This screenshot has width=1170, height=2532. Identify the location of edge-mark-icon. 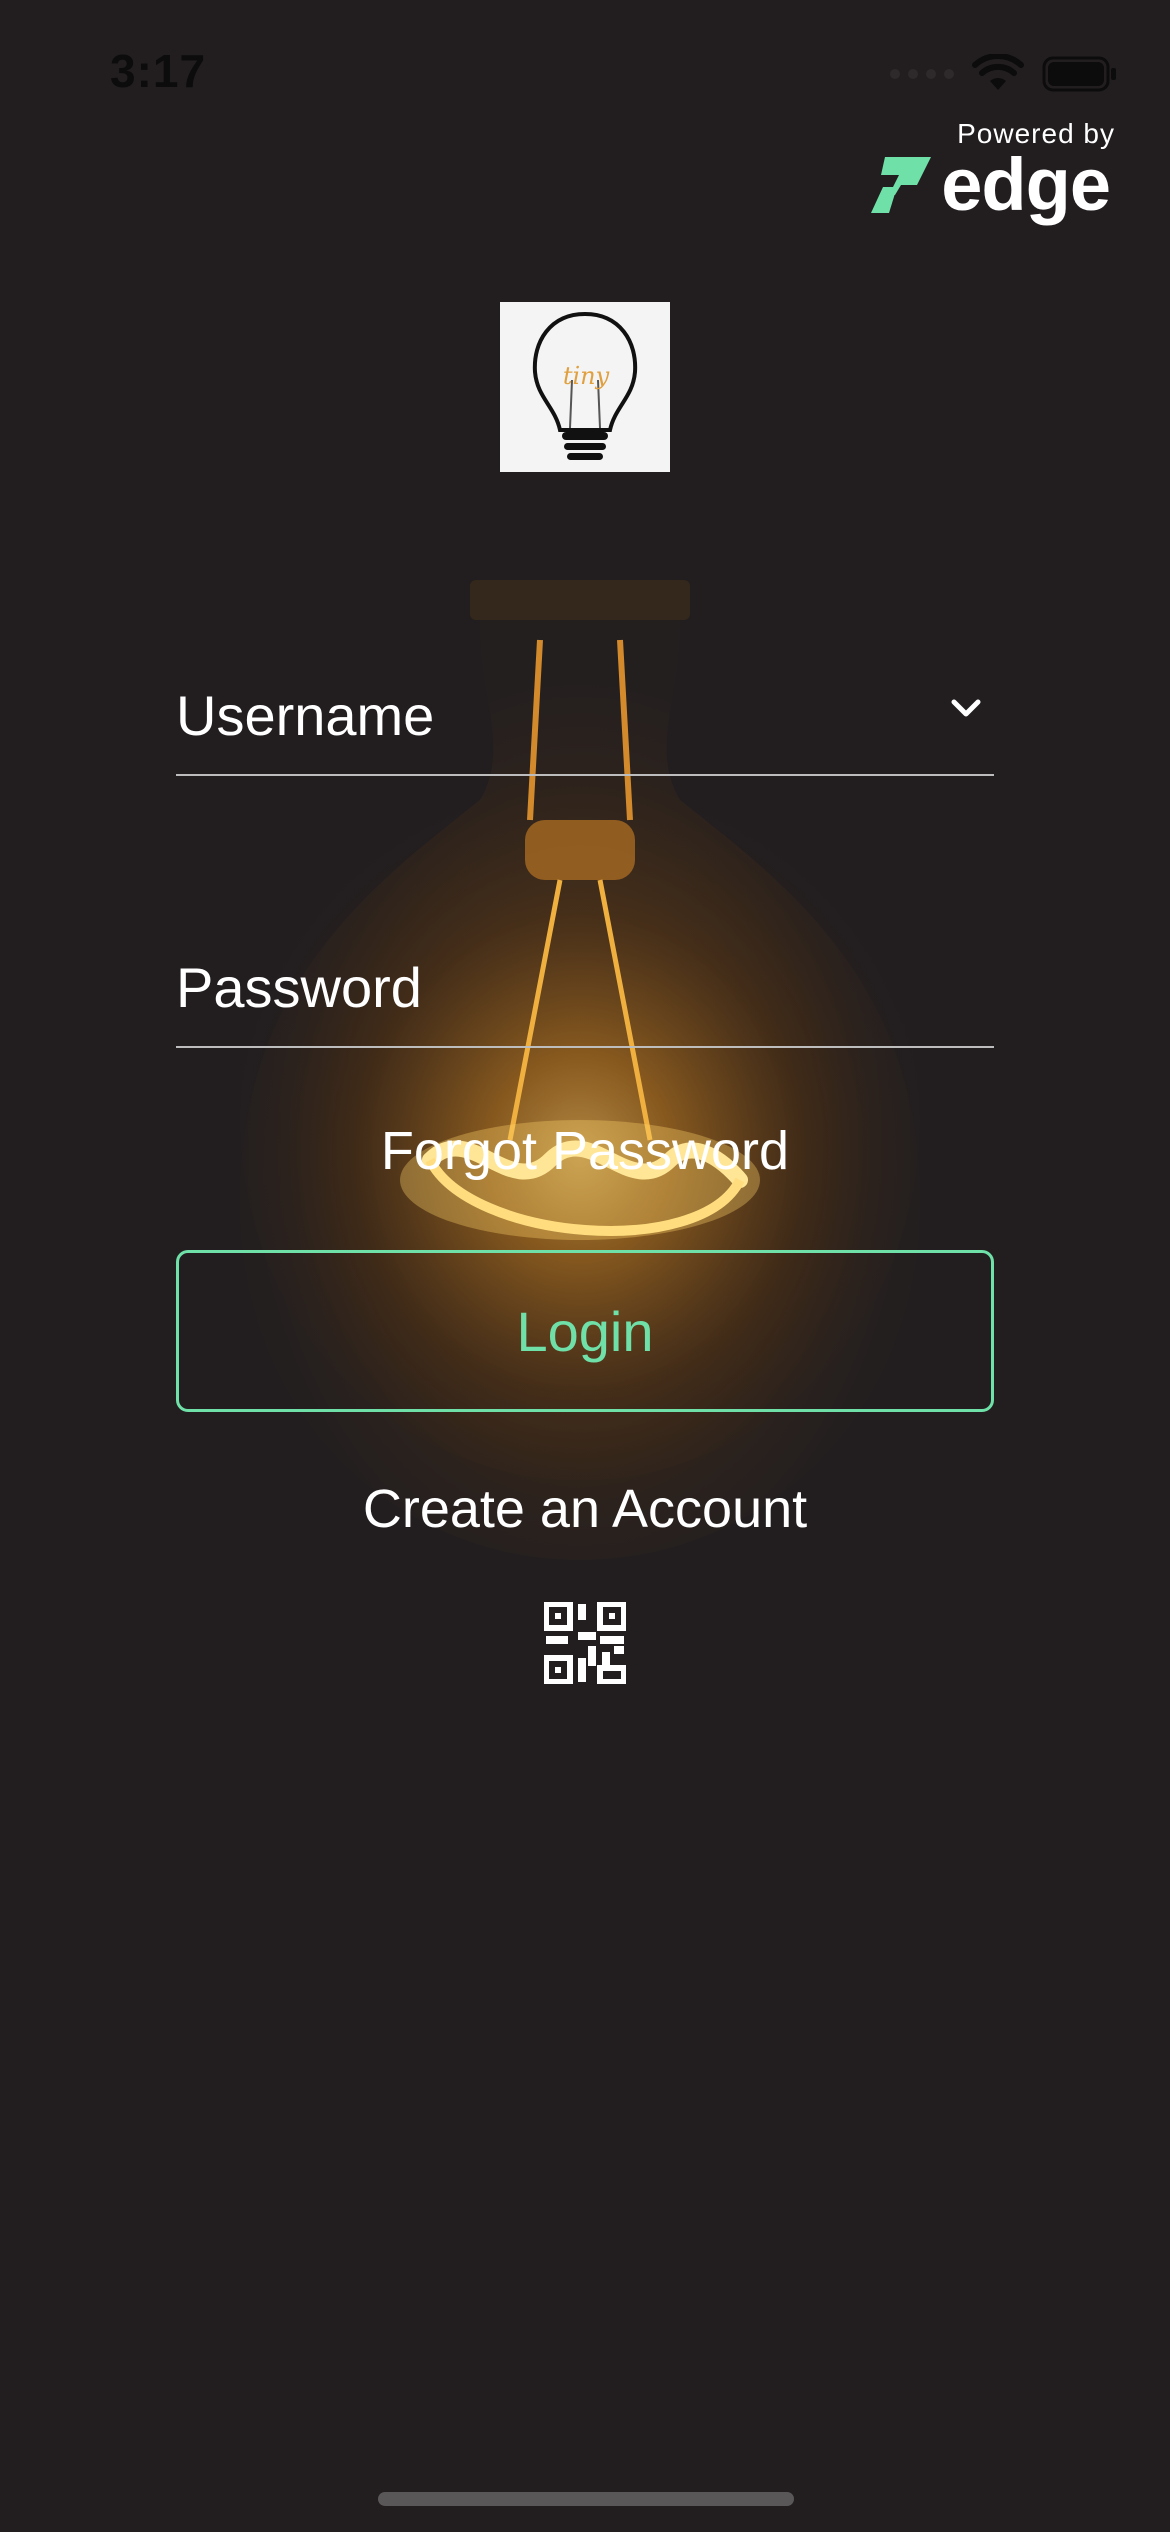
(901, 185).